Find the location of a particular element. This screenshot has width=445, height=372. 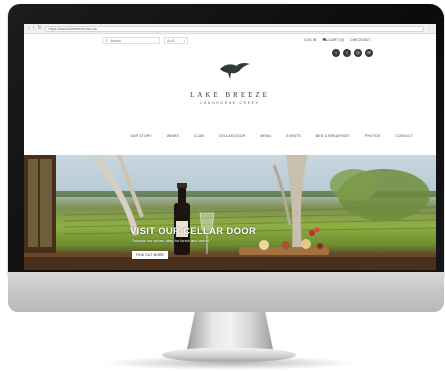

site-topbar: ⚲ AUD ▾ LOG IN ⛟ CART (0) CHECKOUT is located at coordinates (230, 40).